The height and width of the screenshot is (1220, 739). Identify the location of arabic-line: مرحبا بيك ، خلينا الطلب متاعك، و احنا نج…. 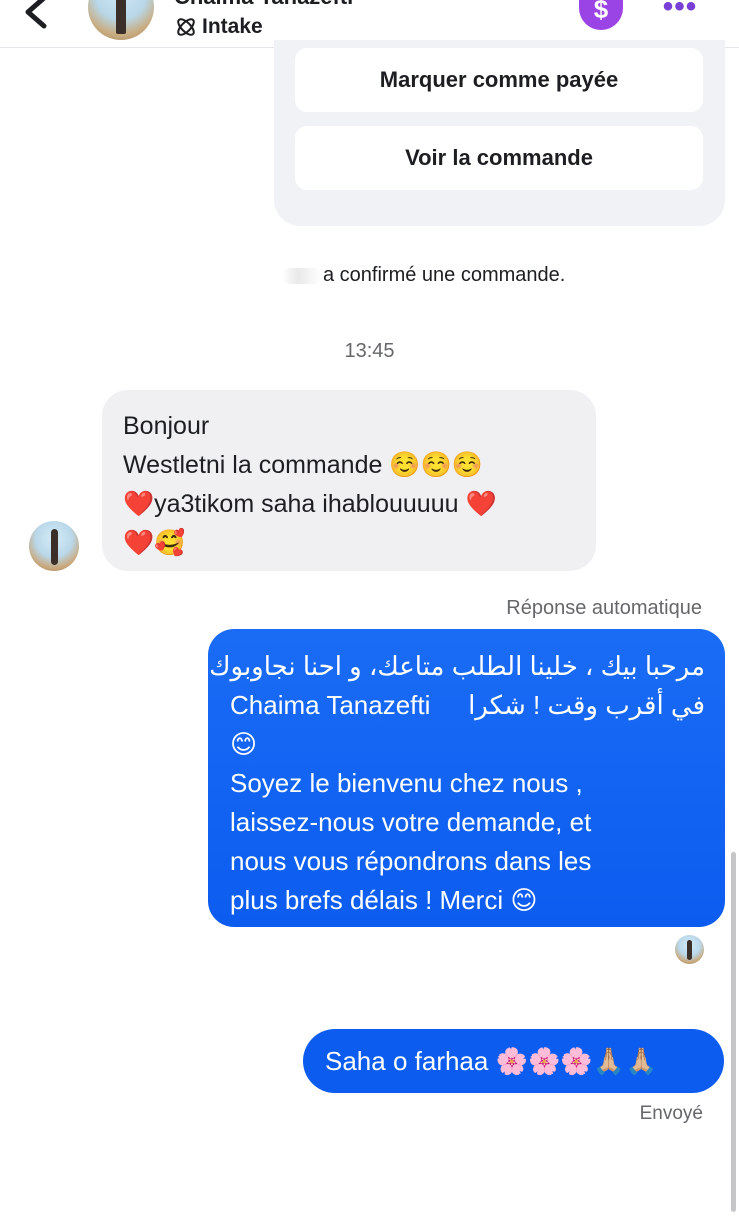
(457, 666).